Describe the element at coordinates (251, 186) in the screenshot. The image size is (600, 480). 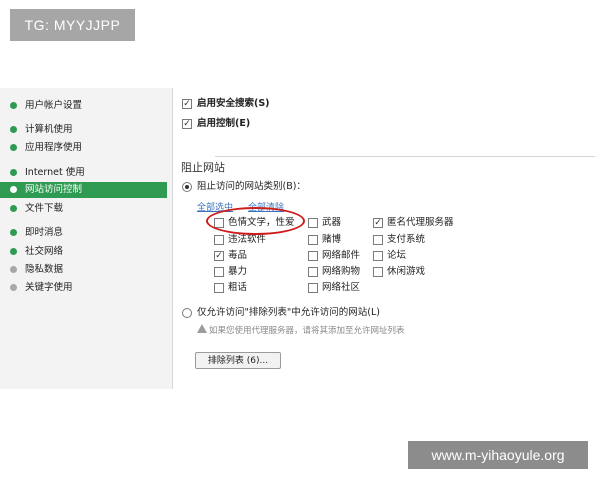
I see `block-category-label: 阻止访问的网站类别(B)：` at that location.